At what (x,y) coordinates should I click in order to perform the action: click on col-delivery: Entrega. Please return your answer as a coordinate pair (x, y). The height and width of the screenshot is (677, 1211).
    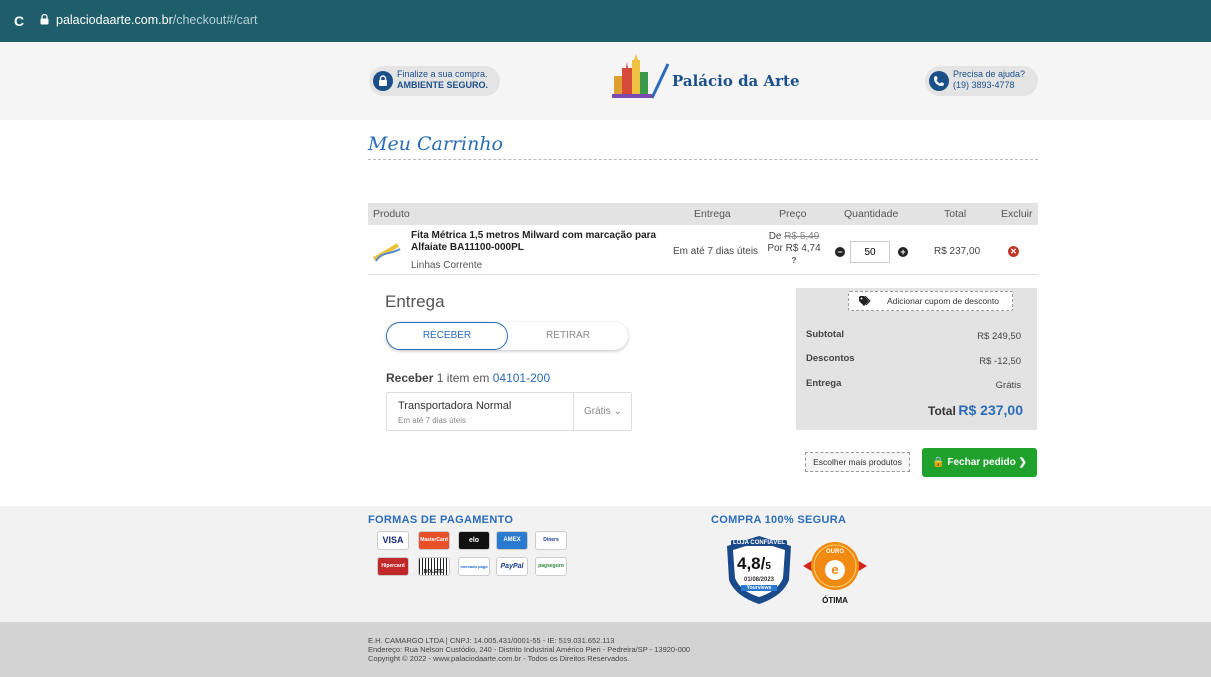
    Looking at the image, I should click on (712, 214).